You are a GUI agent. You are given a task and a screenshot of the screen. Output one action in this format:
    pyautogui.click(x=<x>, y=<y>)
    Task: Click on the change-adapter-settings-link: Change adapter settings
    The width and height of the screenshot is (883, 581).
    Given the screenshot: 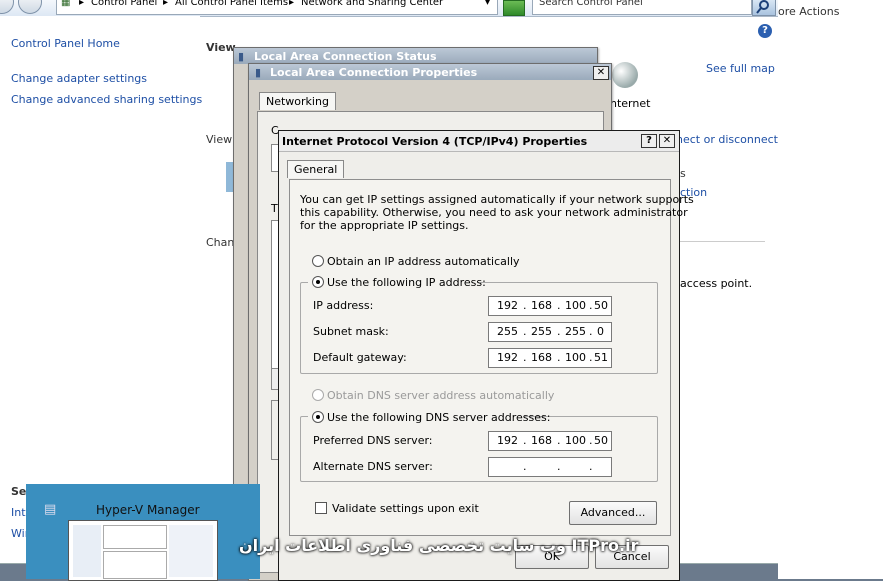 What is the action you would take?
    pyautogui.click(x=79, y=78)
    